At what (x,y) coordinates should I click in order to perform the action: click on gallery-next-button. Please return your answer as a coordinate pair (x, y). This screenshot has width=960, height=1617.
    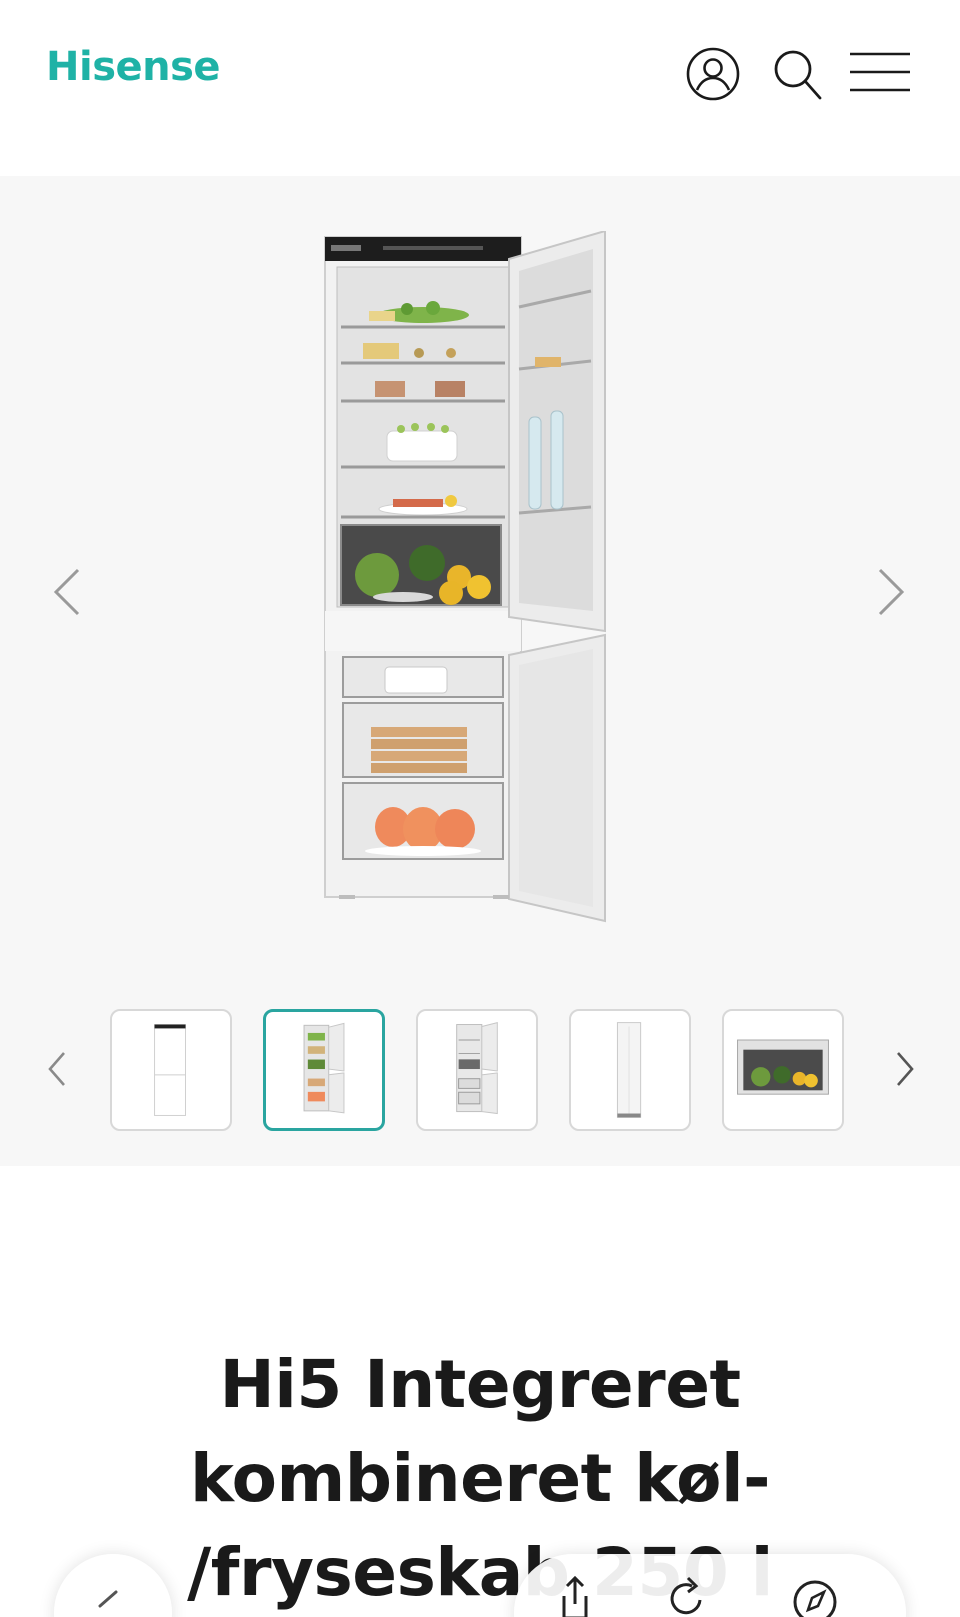
    Looking at the image, I should click on (890, 592).